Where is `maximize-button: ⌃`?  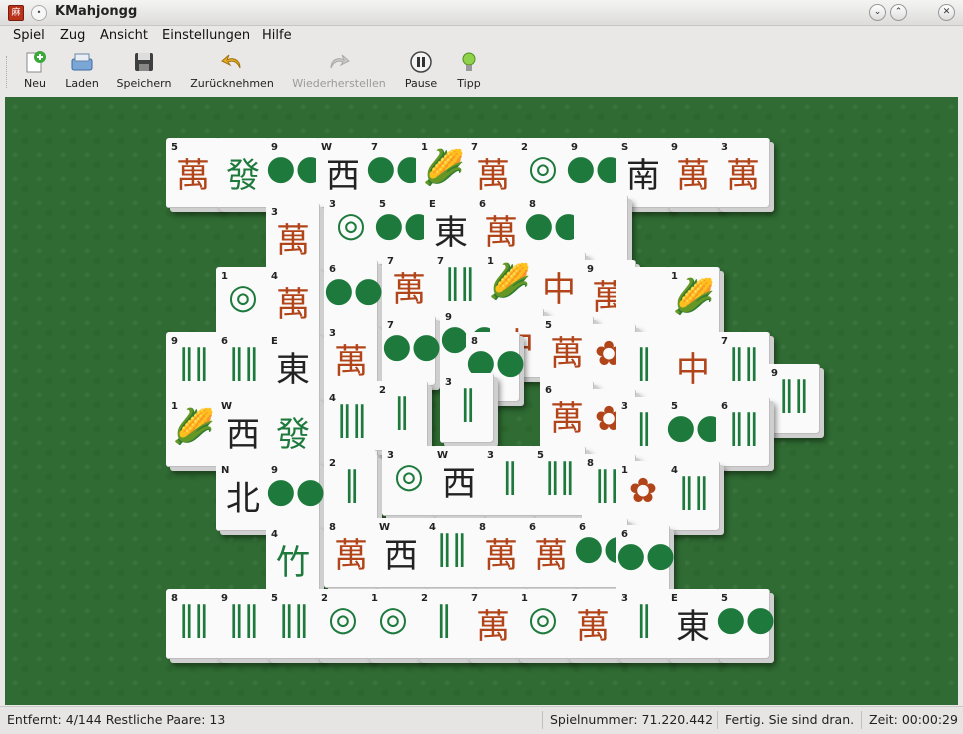
maximize-button: ⌃ is located at coordinates (898, 12).